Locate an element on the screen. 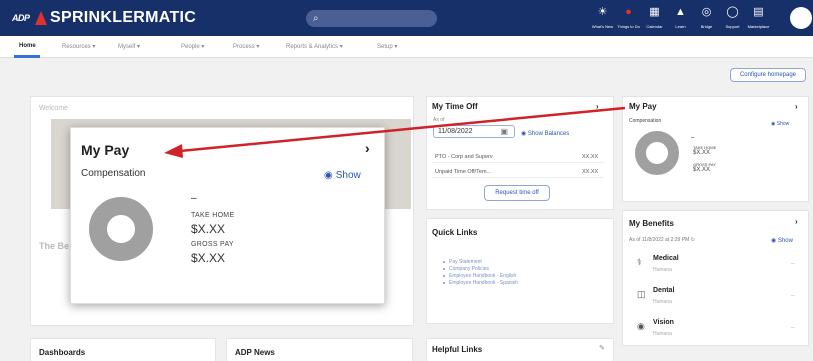  annotation-arrow is located at coordinates (395, 132).